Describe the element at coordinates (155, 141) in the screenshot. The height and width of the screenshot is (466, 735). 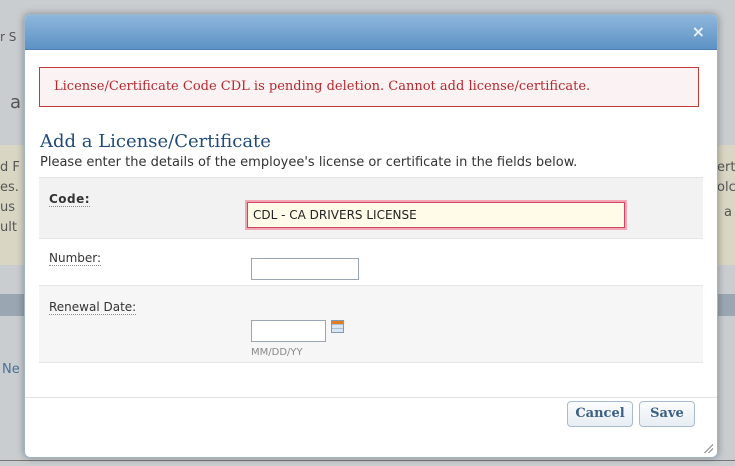
I see `dialog-heading: Add a License/Certificate` at that location.